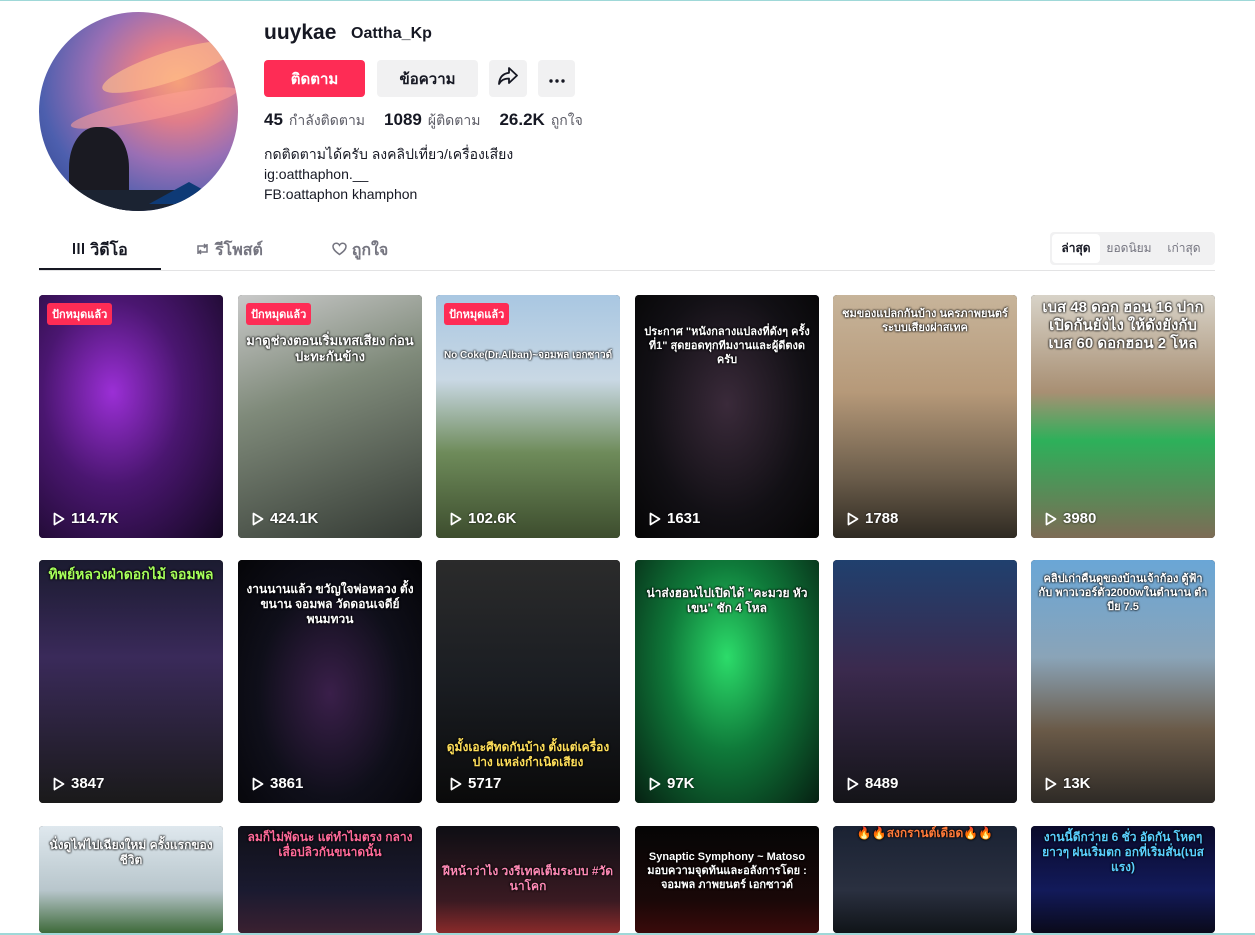 Image resolution: width=1255 pixels, height=935 pixels. Describe the element at coordinates (475, 783) in the screenshot. I see `view-count: 5717` at that location.